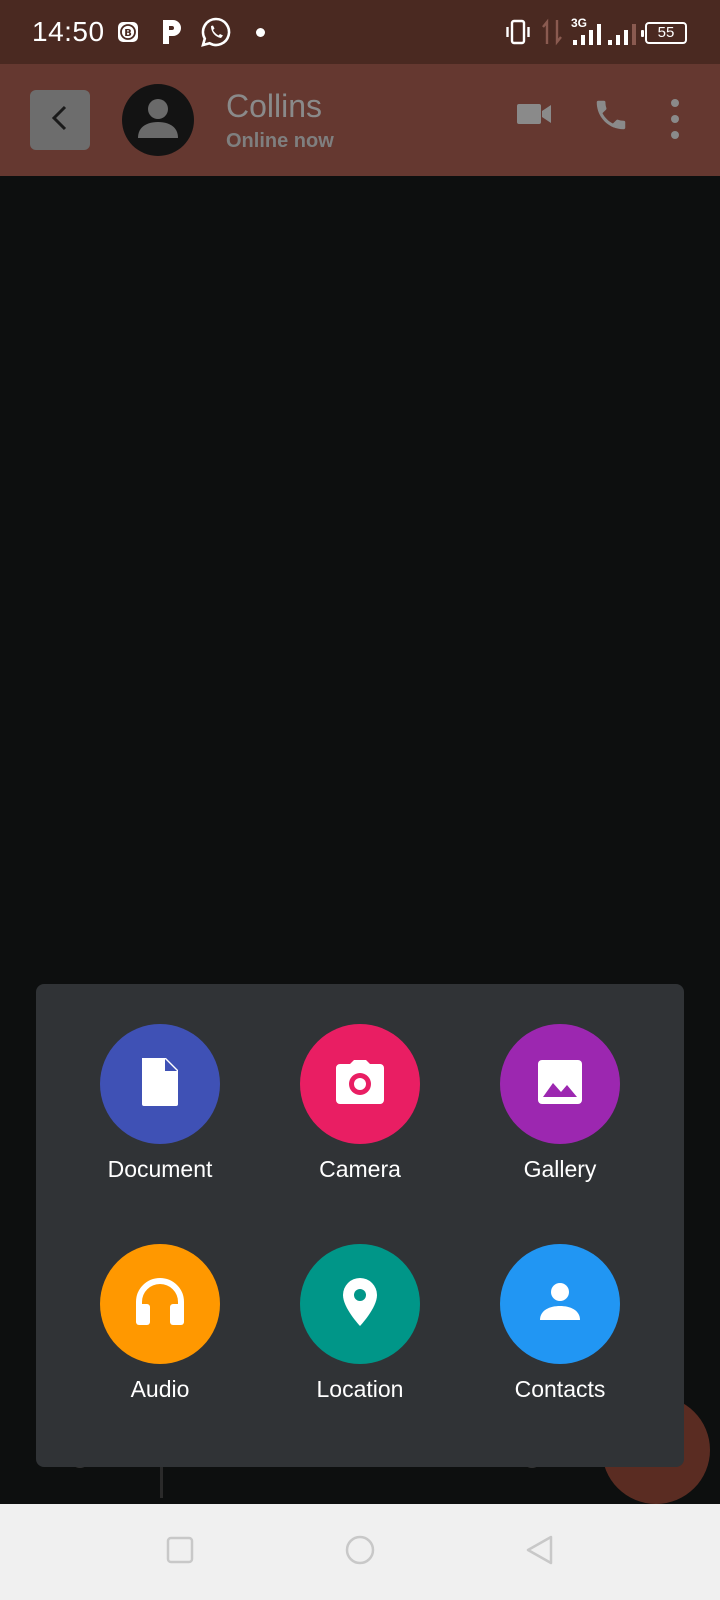  I want to click on attach-camera-button: Camera, so click(360, 1119).